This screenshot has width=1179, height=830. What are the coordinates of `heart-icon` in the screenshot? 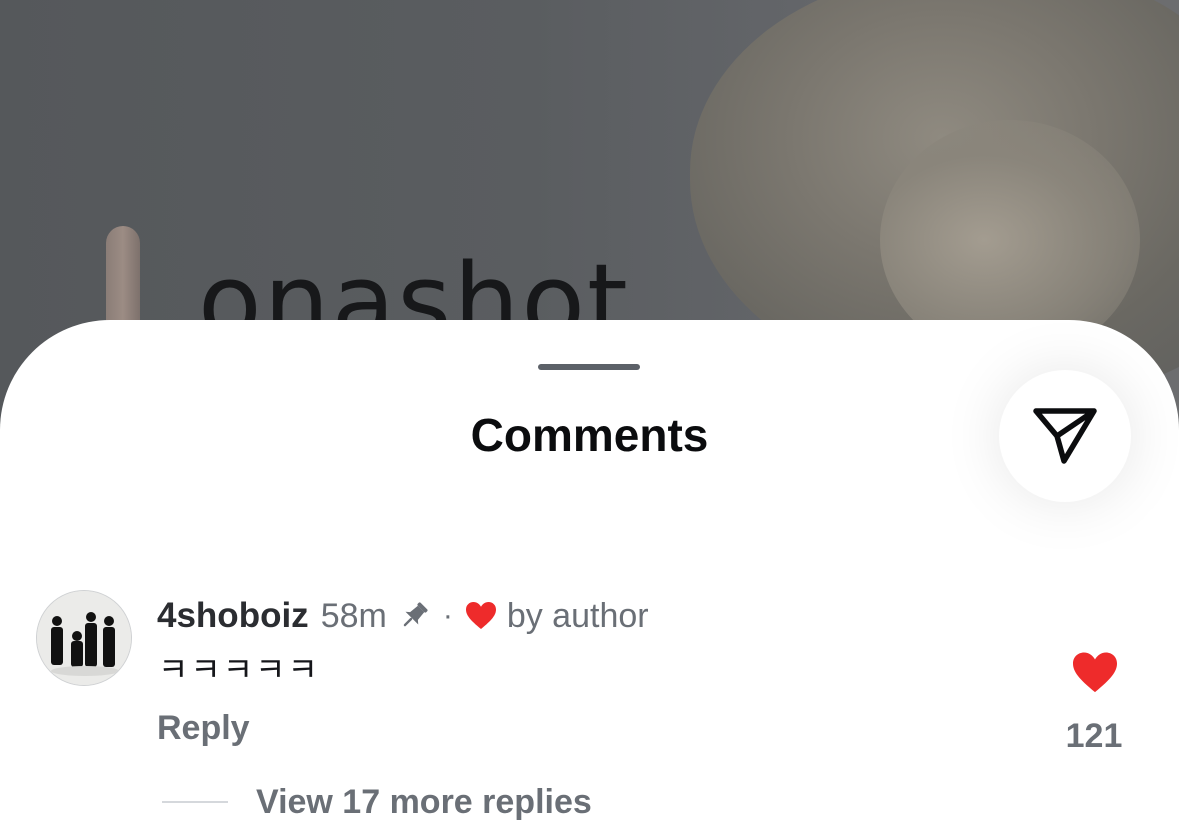 It's located at (1095, 672).